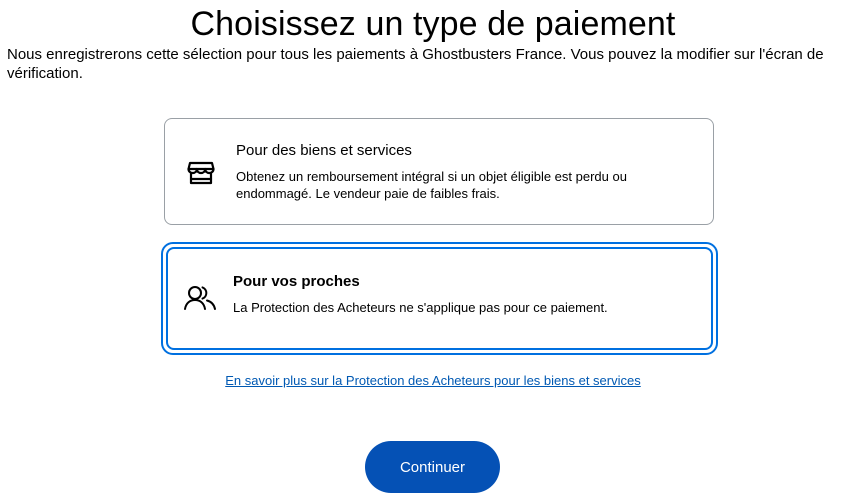 This screenshot has height=500, width=856. Describe the element at coordinates (432, 467) in the screenshot. I see `continue-button: Continuer` at that location.